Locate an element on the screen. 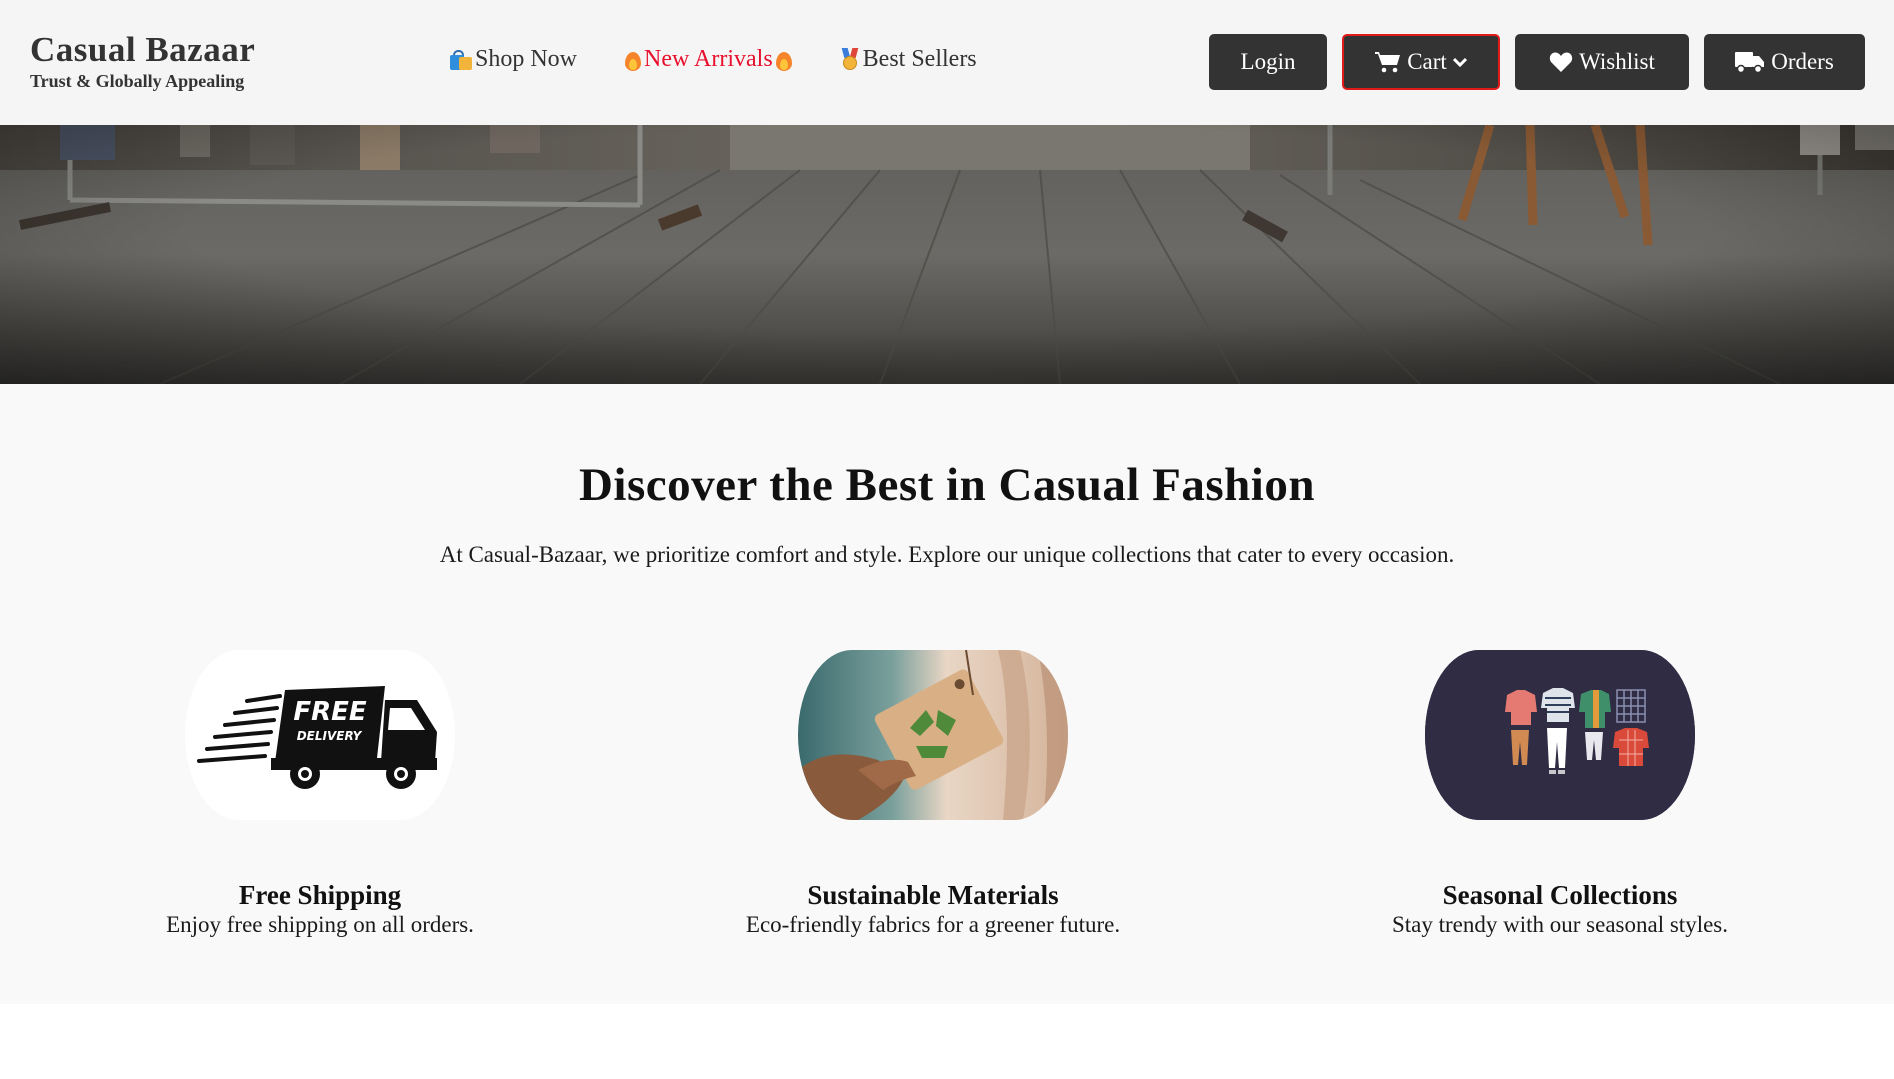 This screenshot has width=1894, height=1079. nav-new-arrivals-label: New Arrivals is located at coordinates (708, 59).